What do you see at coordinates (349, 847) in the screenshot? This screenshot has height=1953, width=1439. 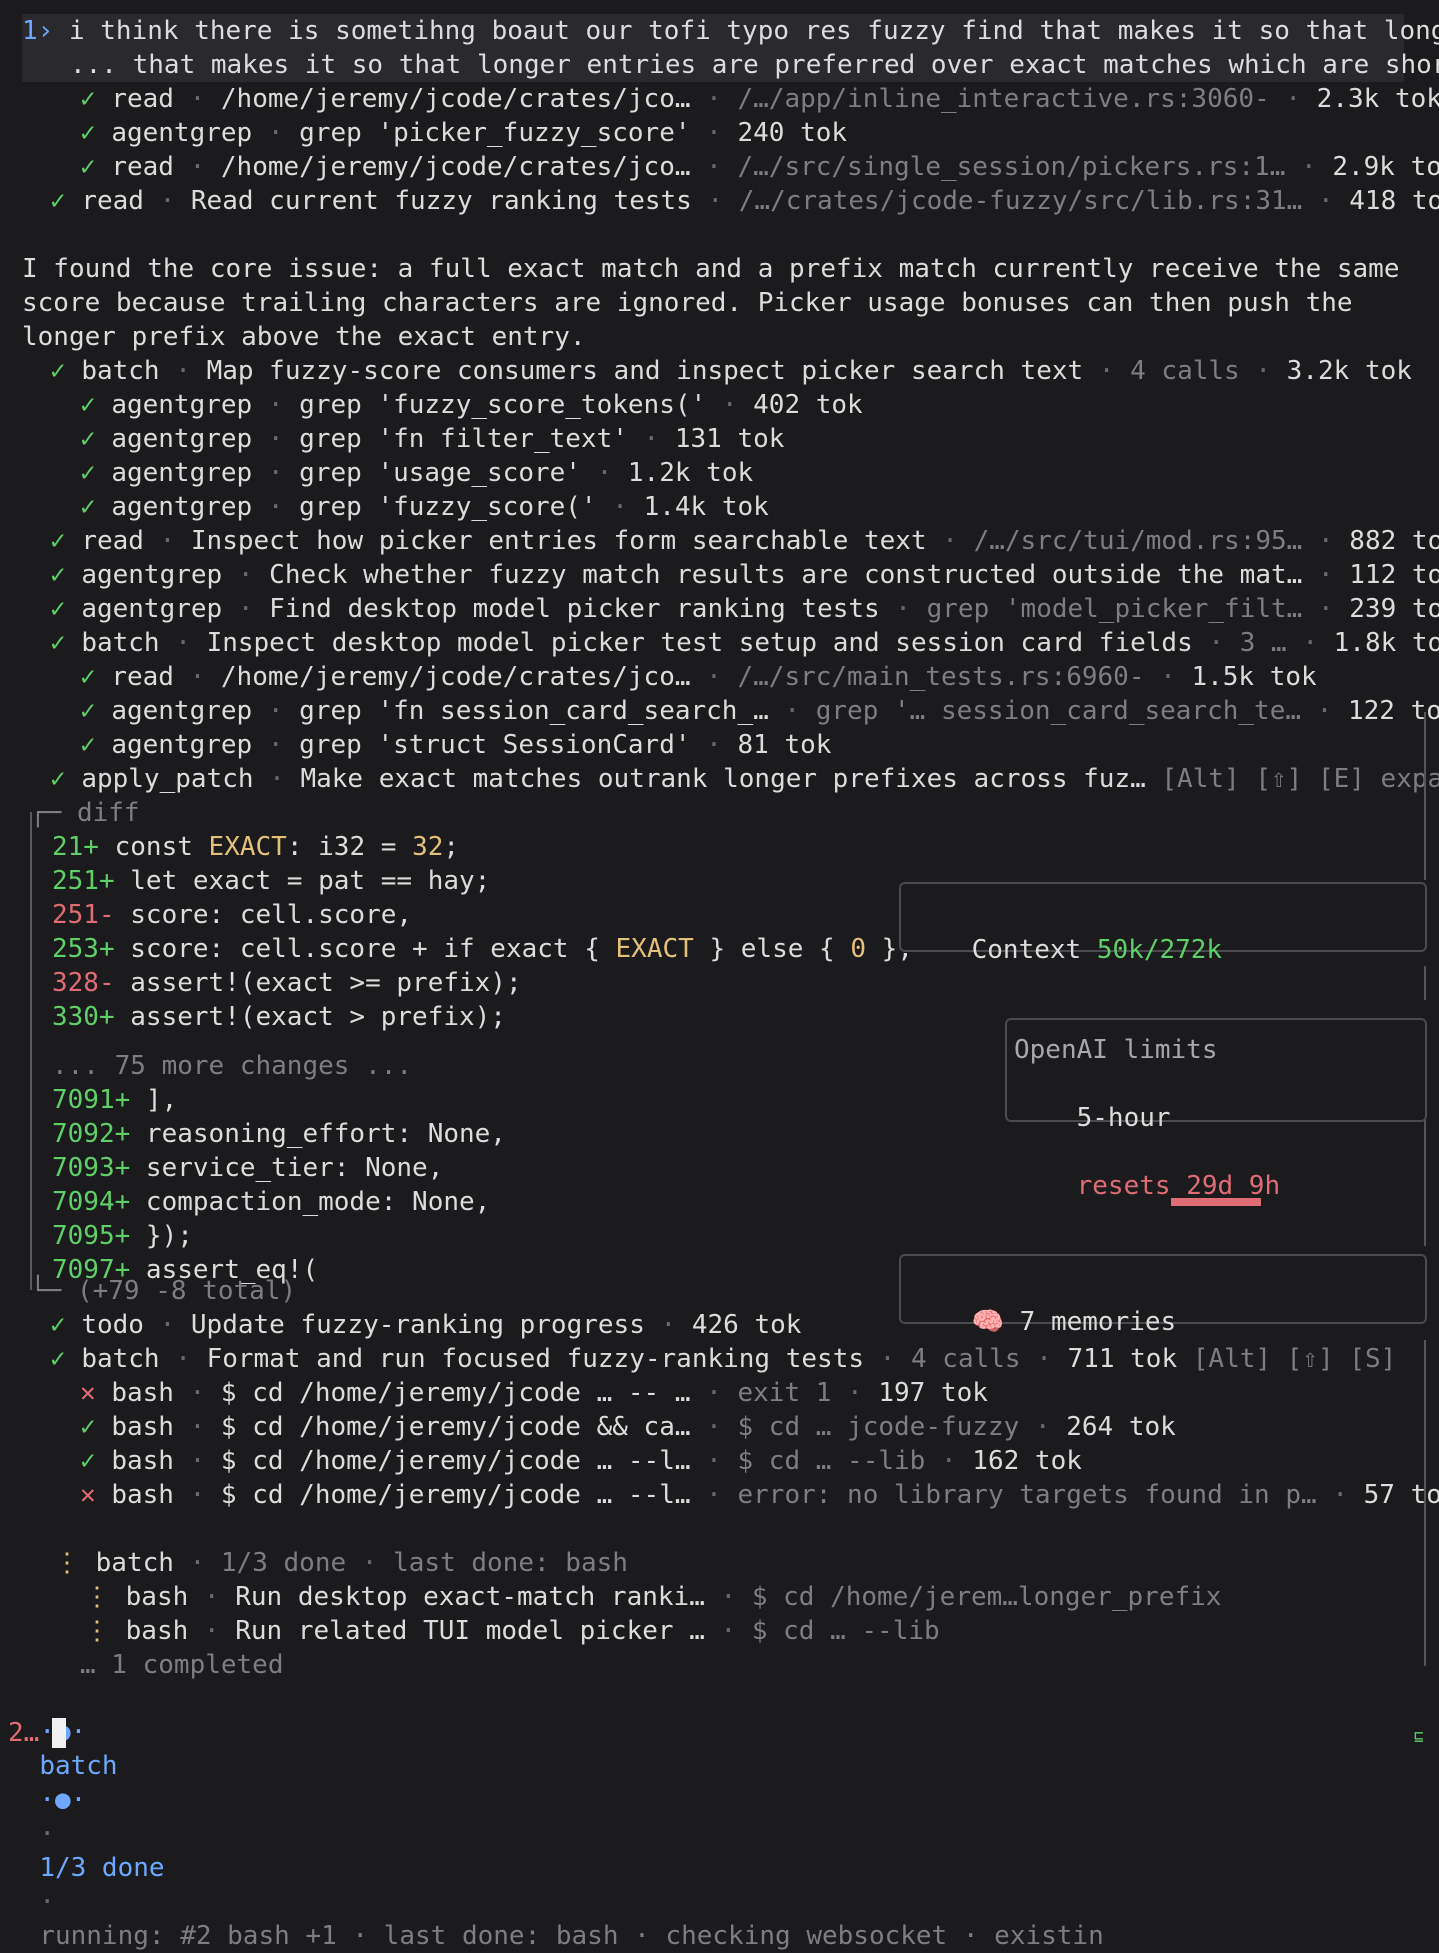 I see `diff-code: : i32 =` at bounding box center [349, 847].